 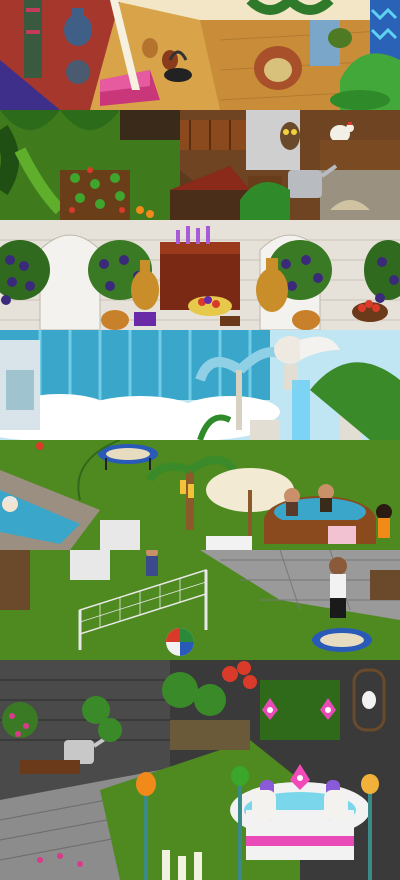 I want to click on owl-icon, so click(x=290, y=136).